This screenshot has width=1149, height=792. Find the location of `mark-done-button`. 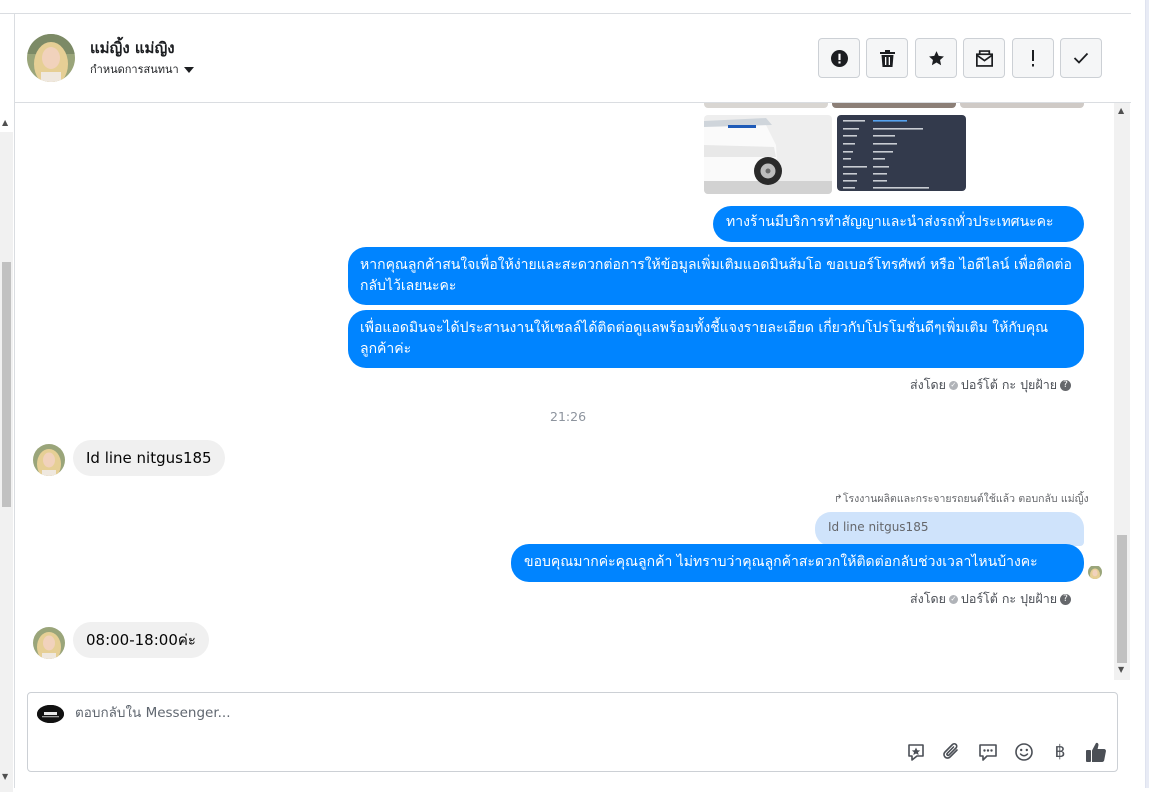

mark-done-button is located at coordinates (1081, 58).